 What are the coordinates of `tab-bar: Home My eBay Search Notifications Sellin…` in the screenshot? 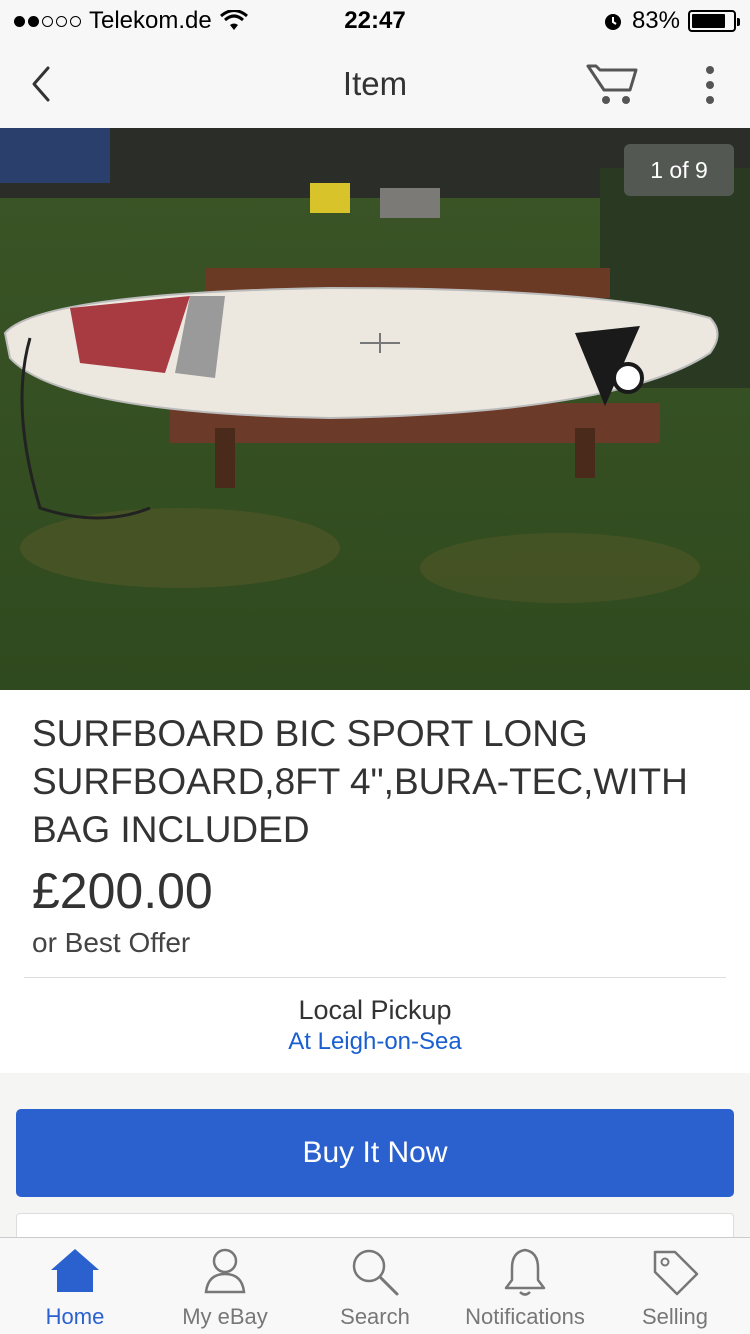 It's located at (375, 1285).